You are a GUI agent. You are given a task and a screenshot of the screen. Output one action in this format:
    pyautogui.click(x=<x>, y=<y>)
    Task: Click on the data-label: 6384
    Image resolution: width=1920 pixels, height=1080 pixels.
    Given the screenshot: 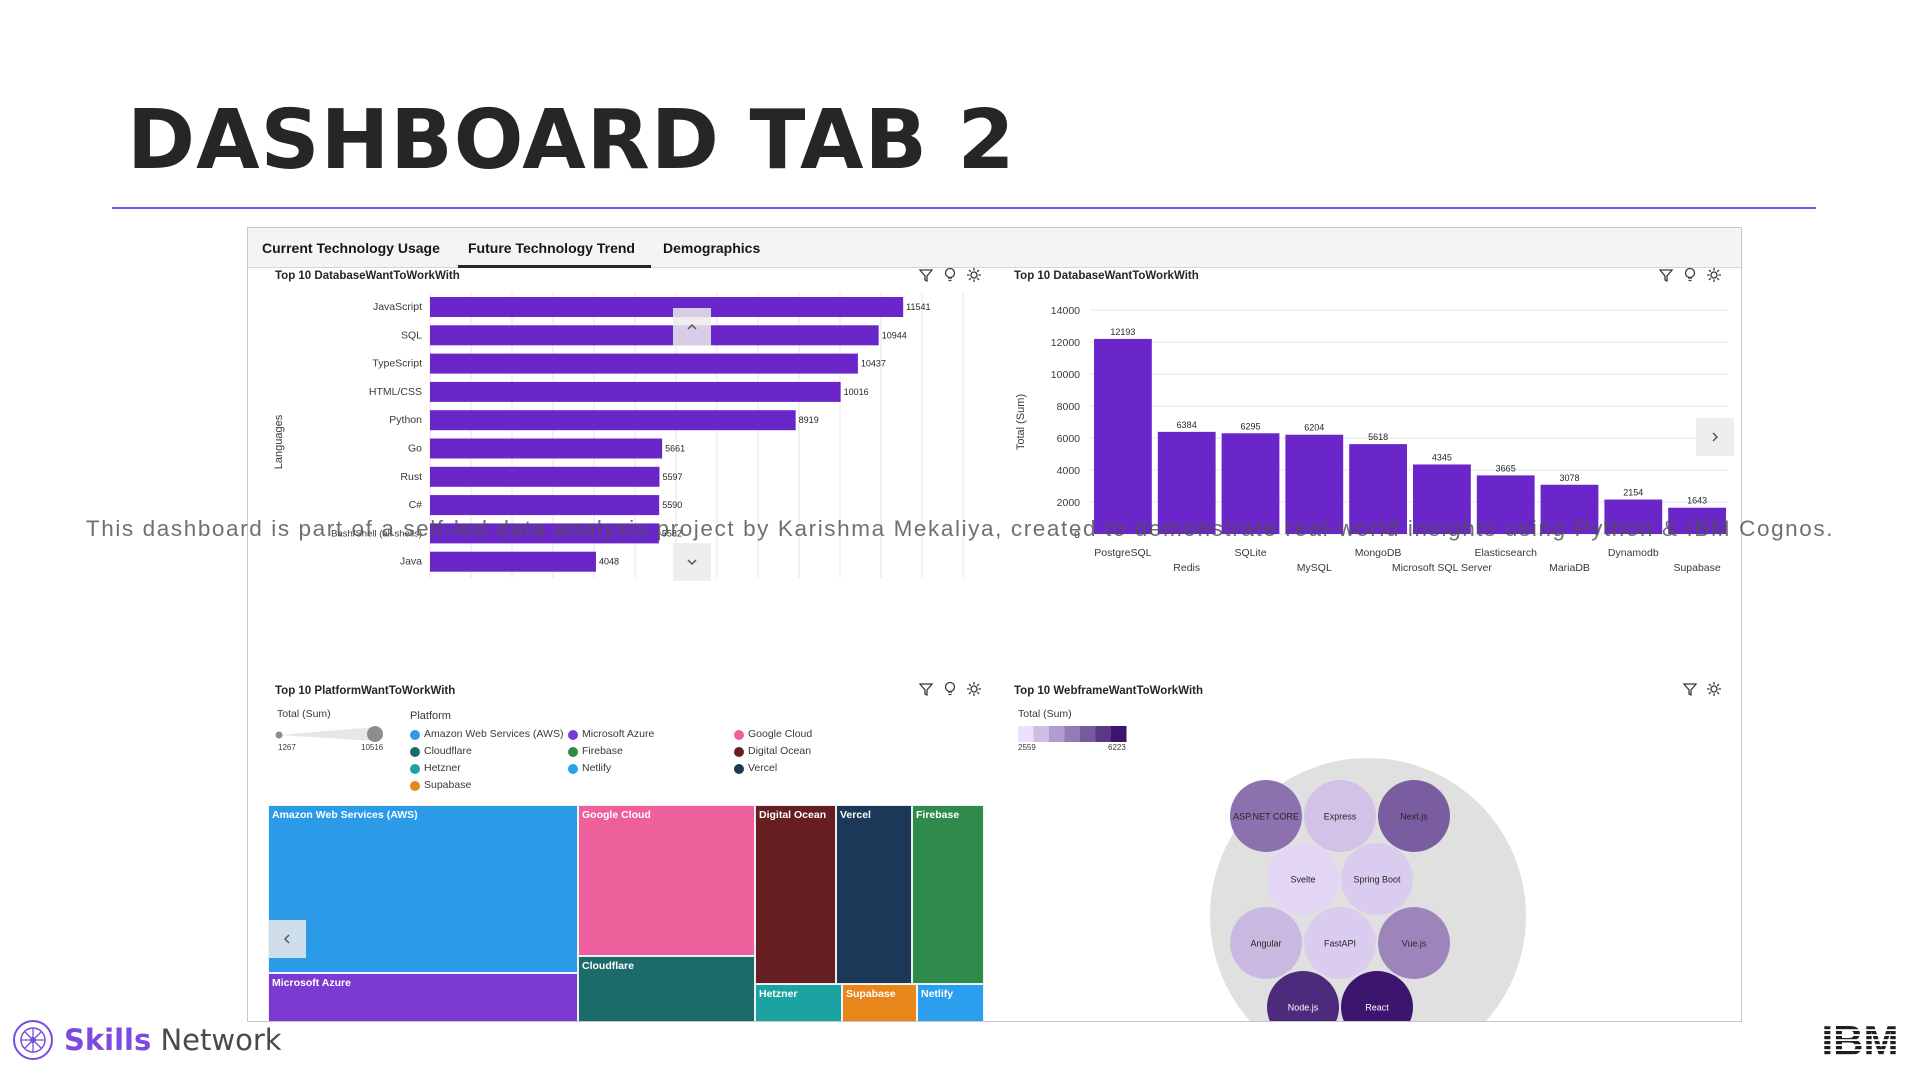 What is the action you would take?
    pyautogui.click(x=1187, y=425)
    